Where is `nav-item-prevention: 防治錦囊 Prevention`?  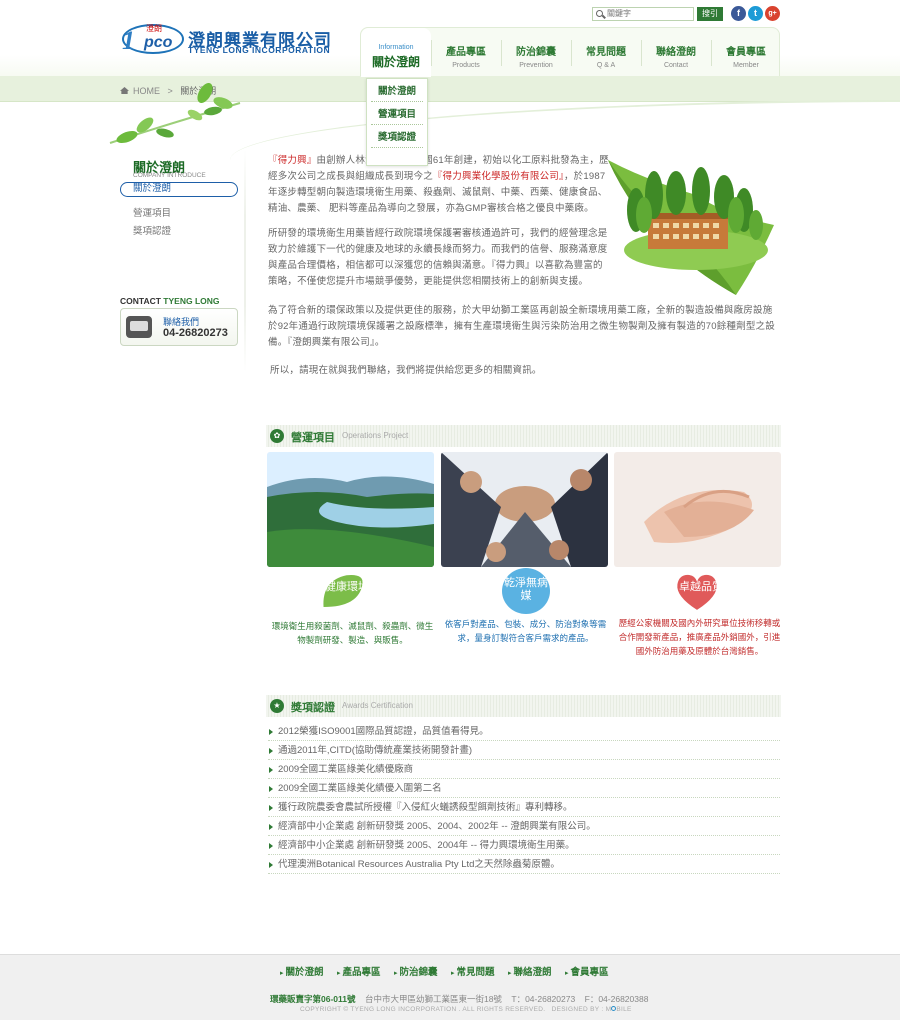 nav-item-prevention: 防治錦囊 Prevention is located at coordinates (536, 52).